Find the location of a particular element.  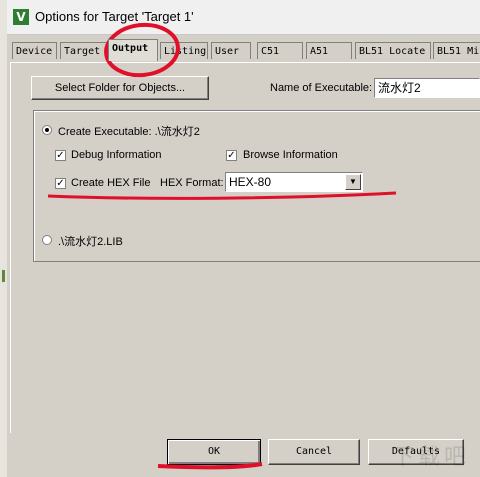

browse-info-label: Browse Information is located at coordinates (290, 155).